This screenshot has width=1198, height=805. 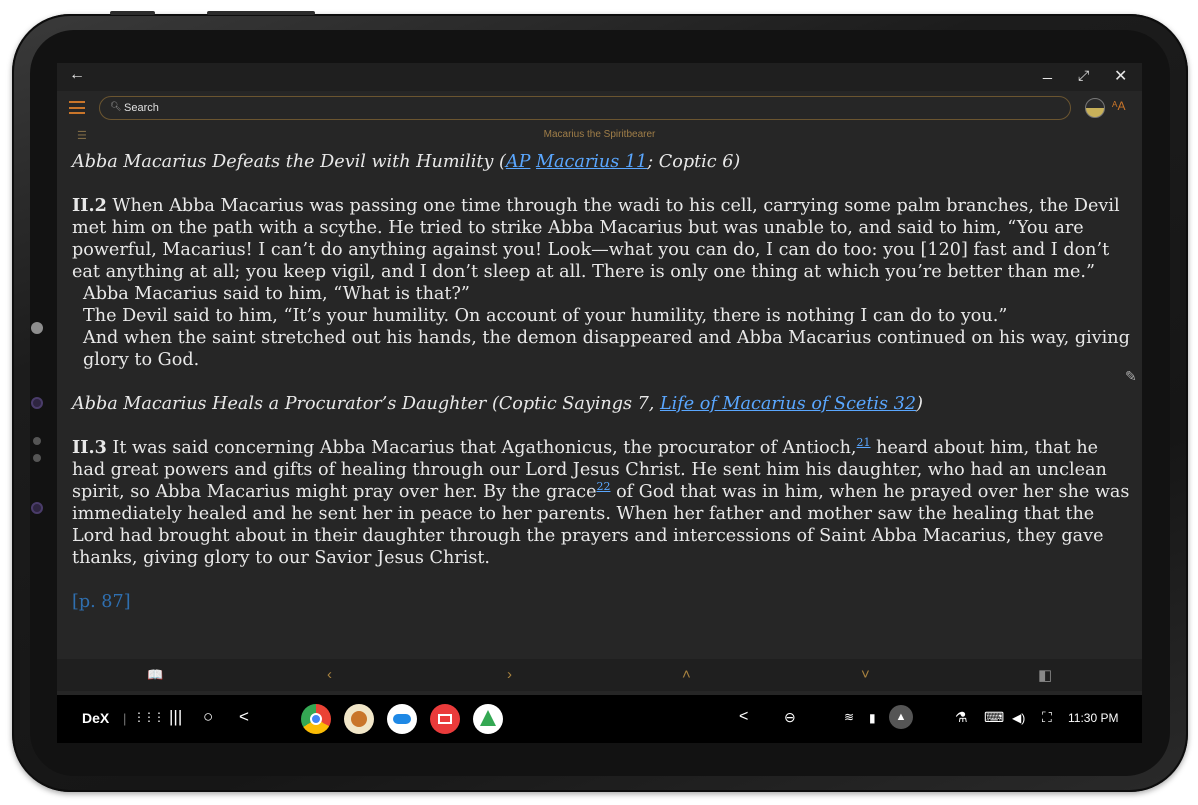 What do you see at coordinates (1047, 72) in the screenshot?
I see `minimize-button: _` at bounding box center [1047, 72].